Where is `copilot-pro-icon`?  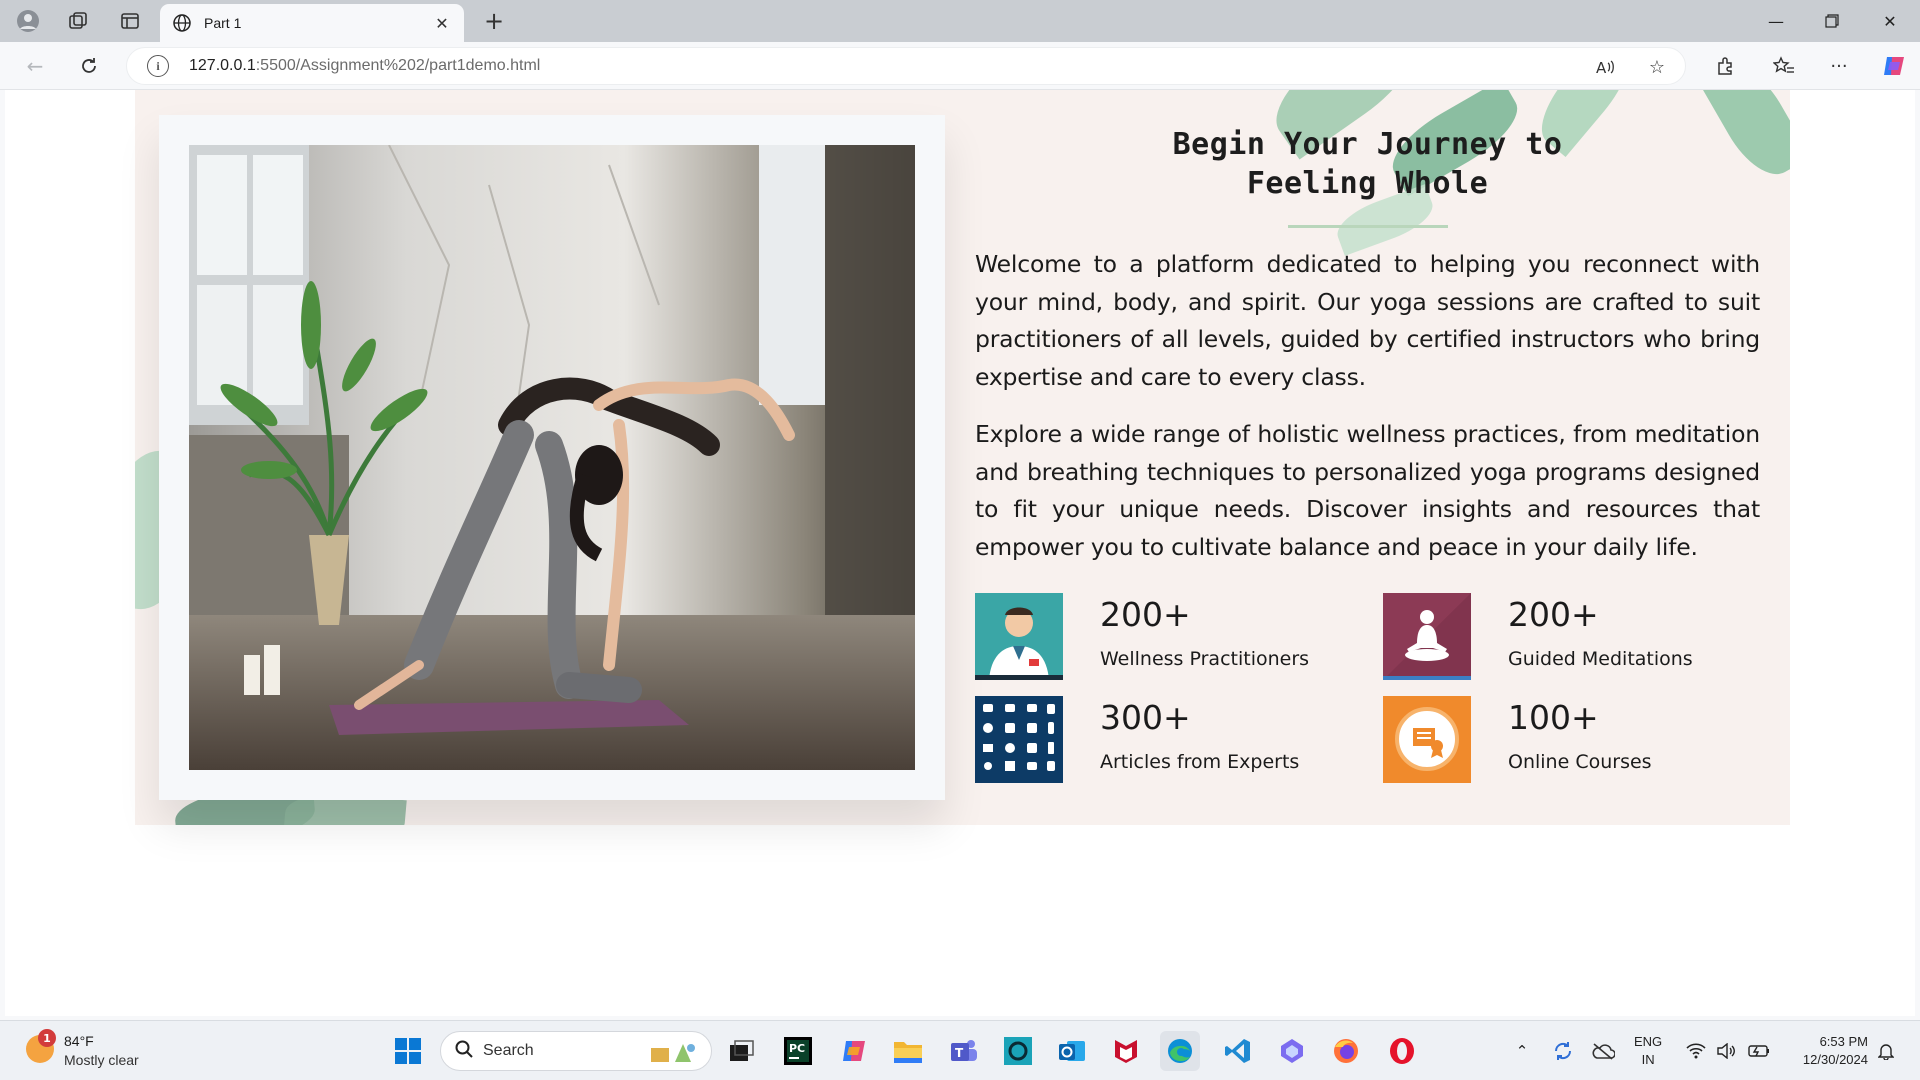
copilot-pro-icon is located at coordinates (1292, 1051).